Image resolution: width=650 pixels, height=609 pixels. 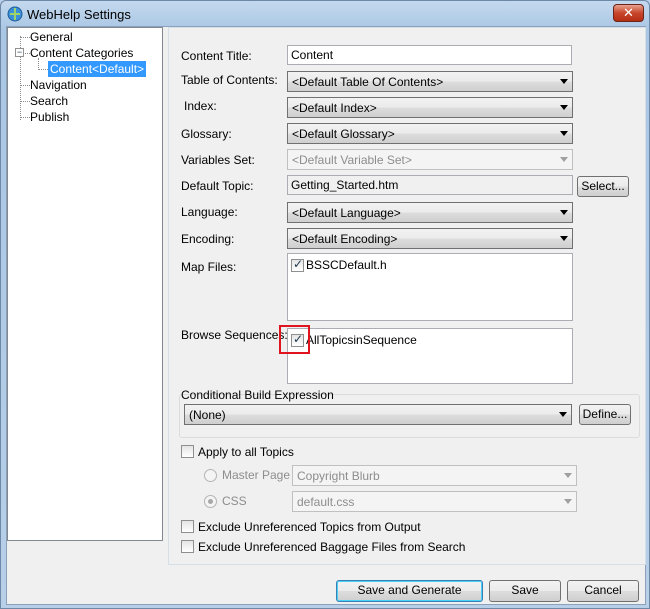 I want to click on apply-all-topics-checkbox, so click(x=187, y=451).